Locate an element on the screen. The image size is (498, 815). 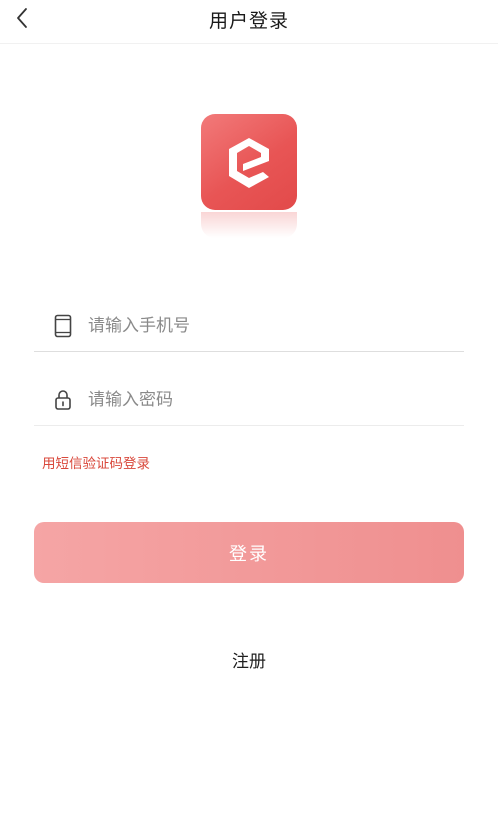
phone-input is located at coordinates (258, 325).